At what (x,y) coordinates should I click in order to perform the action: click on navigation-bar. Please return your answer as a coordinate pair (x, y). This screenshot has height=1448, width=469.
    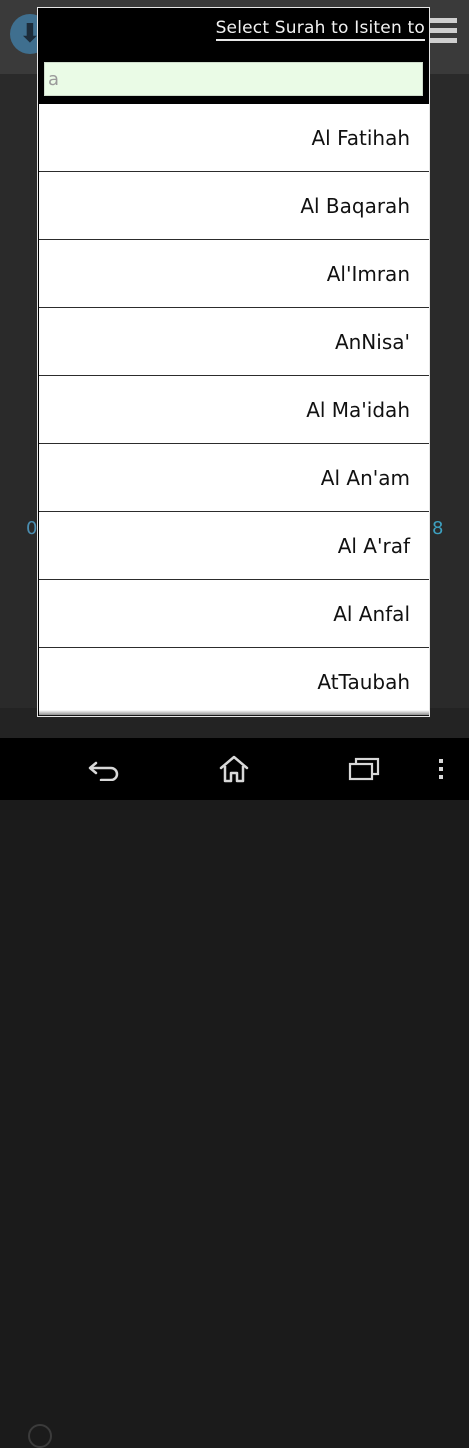
    Looking at the image, I should click on (234, 769).